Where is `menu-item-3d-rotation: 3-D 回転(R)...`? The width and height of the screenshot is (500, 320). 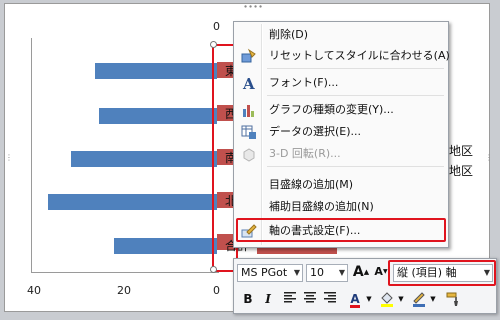 menu-item-3d-rotation: 3-D 回転(R)... is located at coordinates (341, 153).